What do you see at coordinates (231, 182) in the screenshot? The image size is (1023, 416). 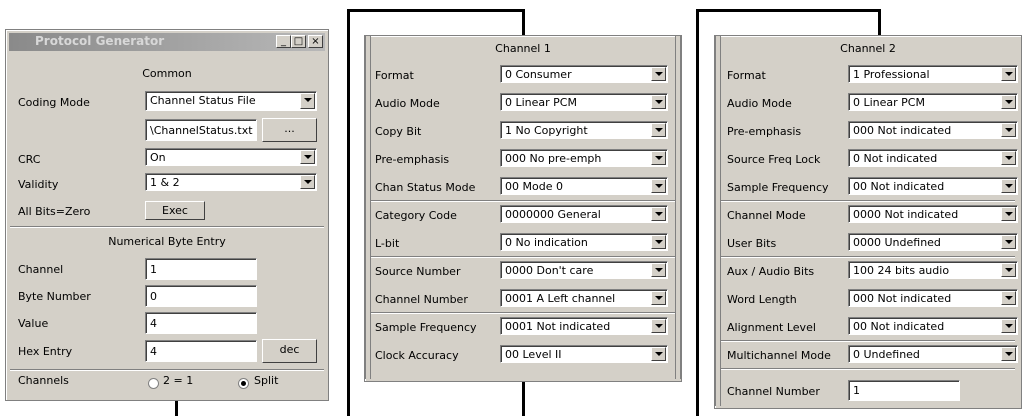 I see `validity-select: 1 & 2` at bounding box center [231, 182].